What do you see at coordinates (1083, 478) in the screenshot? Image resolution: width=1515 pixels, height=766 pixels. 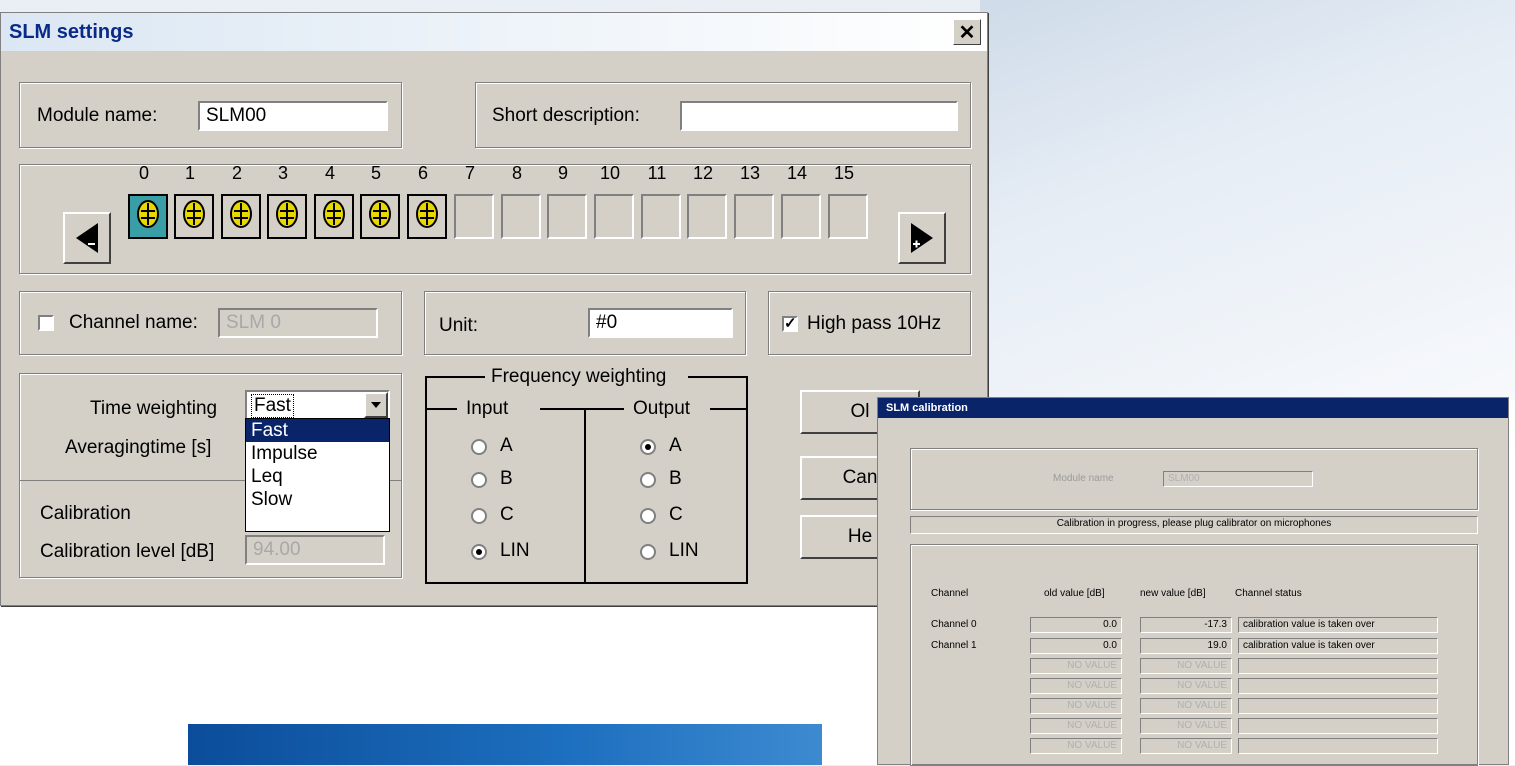 I see `module-label-disabled: Module name` at bounding box center [1083, 478].